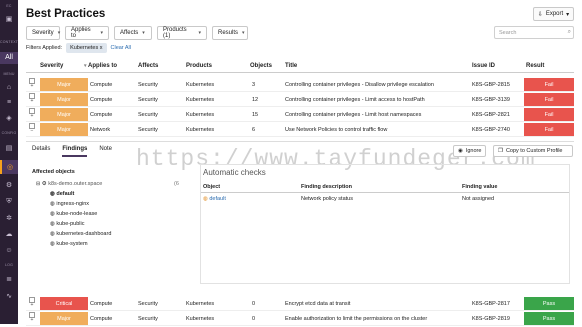 This screenshot has height=327, width=582. Describe the element at coordinates (182, 33) in the screenshot. I see `products-filter: Products (1) ▾` at that location.